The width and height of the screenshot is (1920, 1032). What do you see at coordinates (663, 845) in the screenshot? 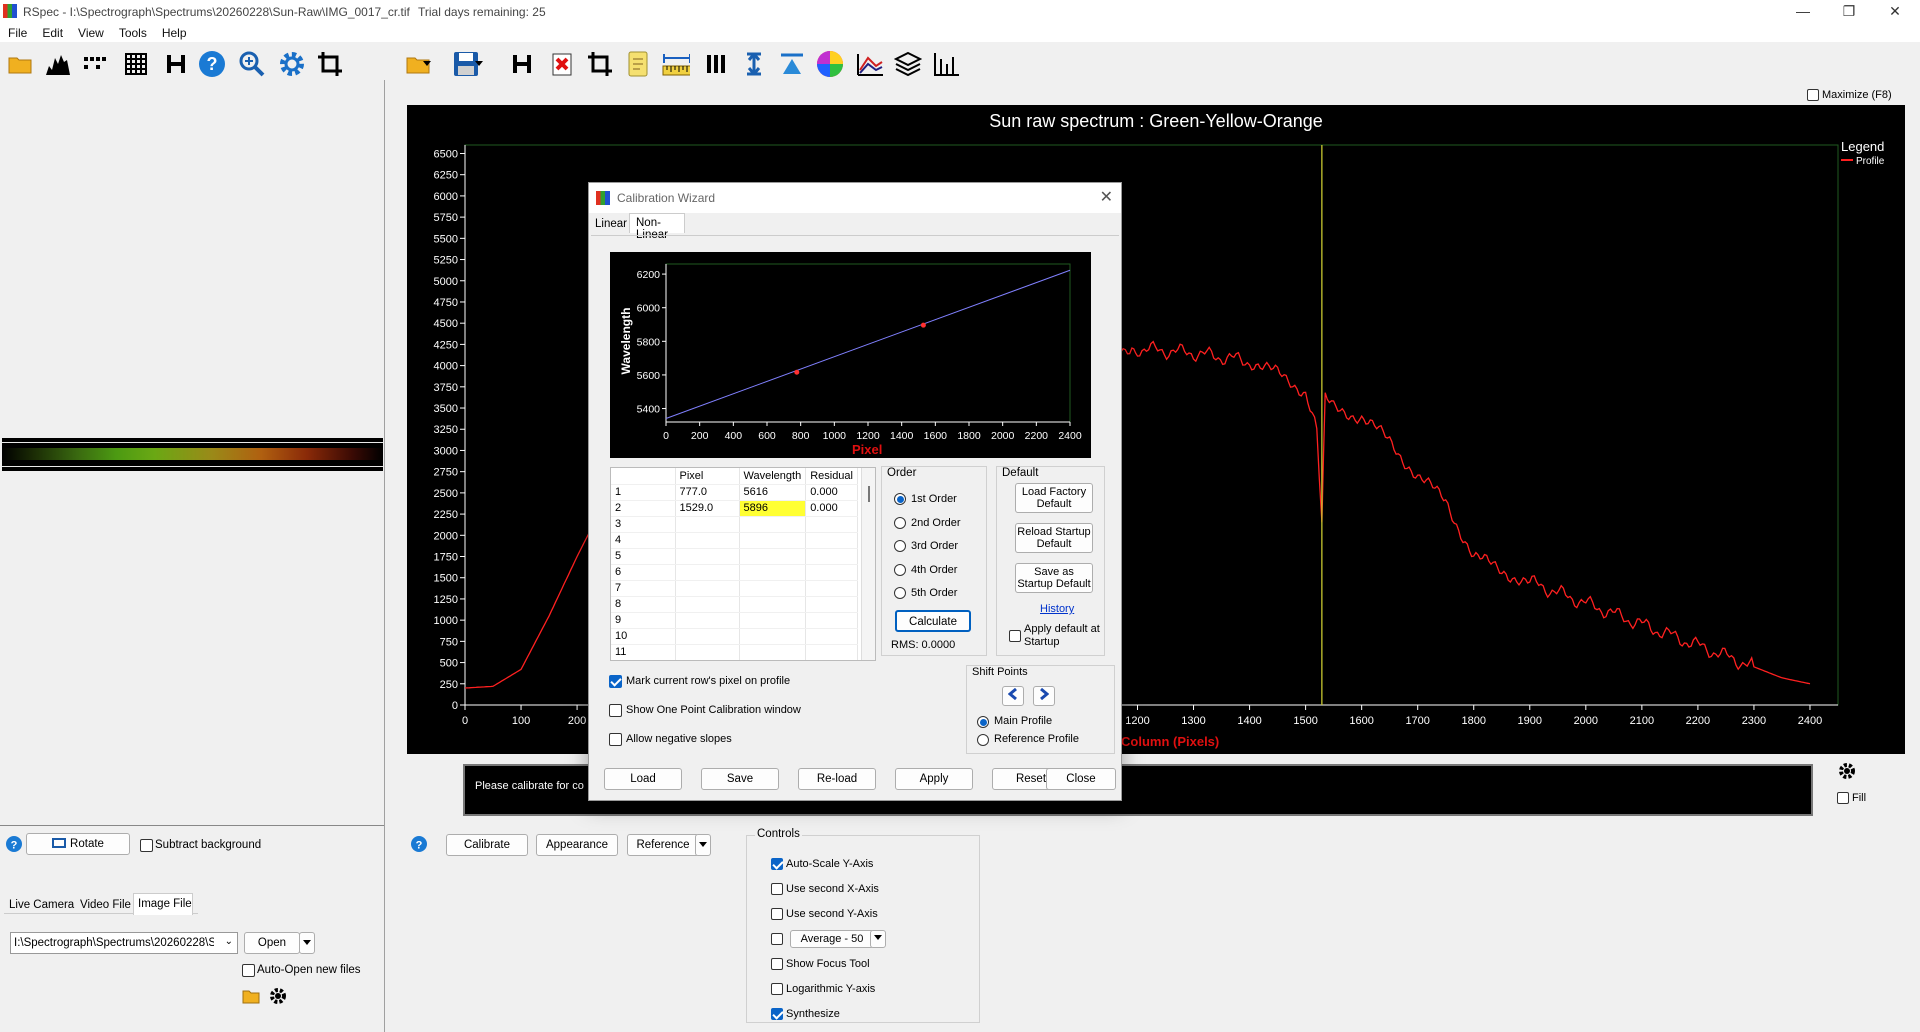
I see `reference-button: Reference` at bounding box center [663, 845].